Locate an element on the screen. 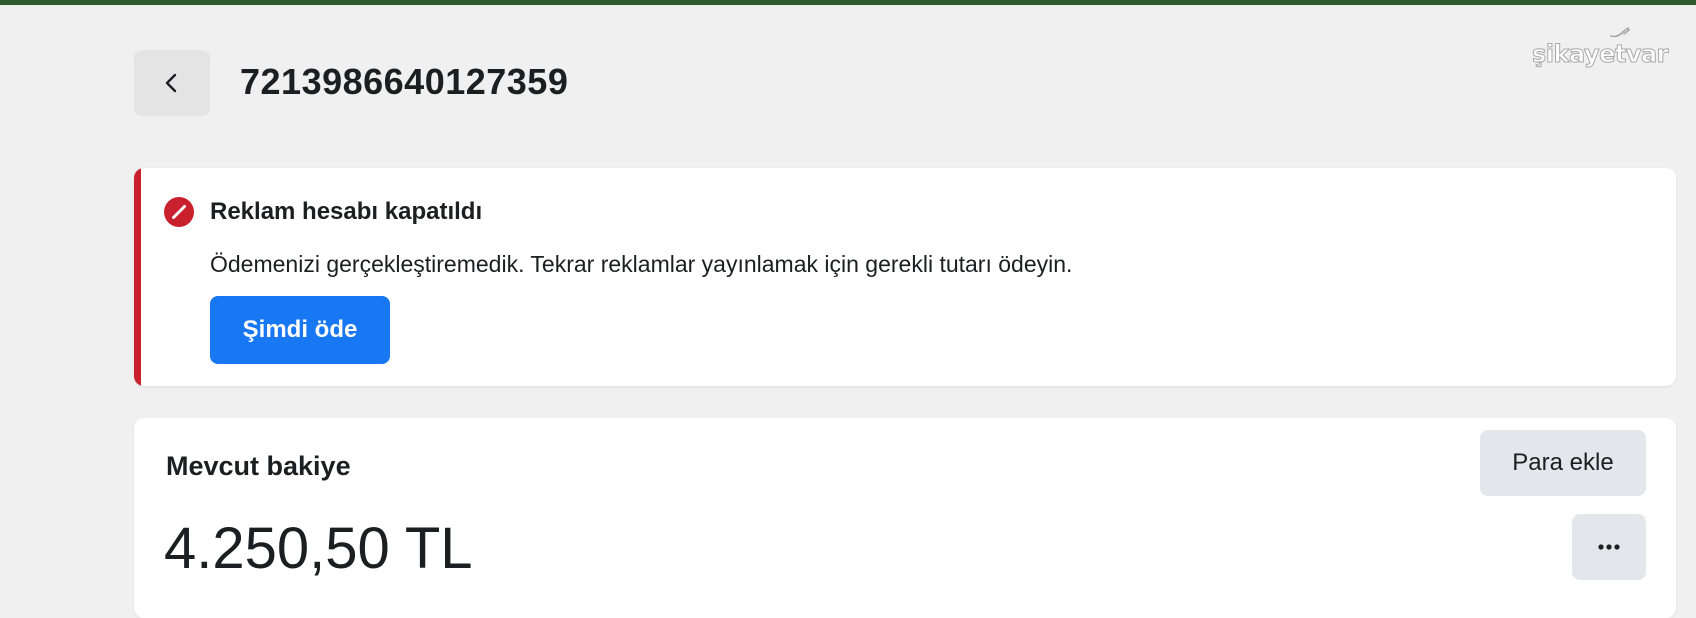 This screenshot has width=1696, height=618. pay-now-button: Şimdi öde is located at coordinates (300, 330).